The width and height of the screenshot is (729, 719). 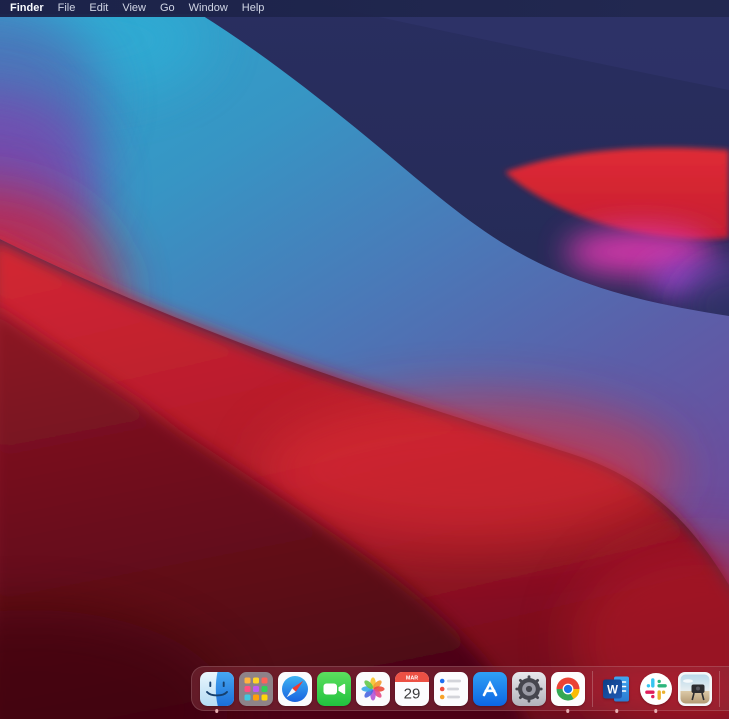 I want to click on dock-item-slack, so click(x=656, y=692).